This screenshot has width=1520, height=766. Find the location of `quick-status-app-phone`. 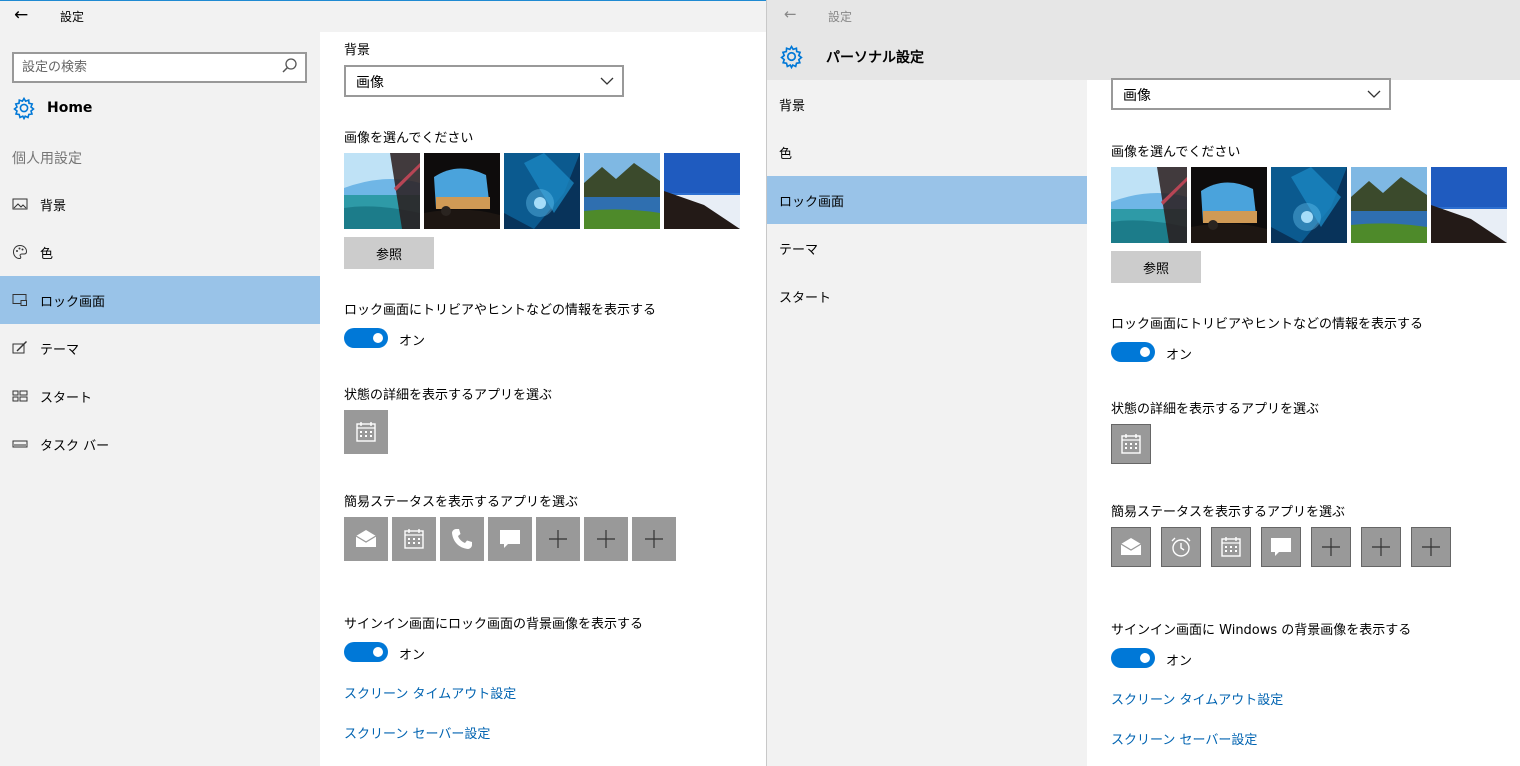

quick-status-app-phone is located at coordinates (462, 539).